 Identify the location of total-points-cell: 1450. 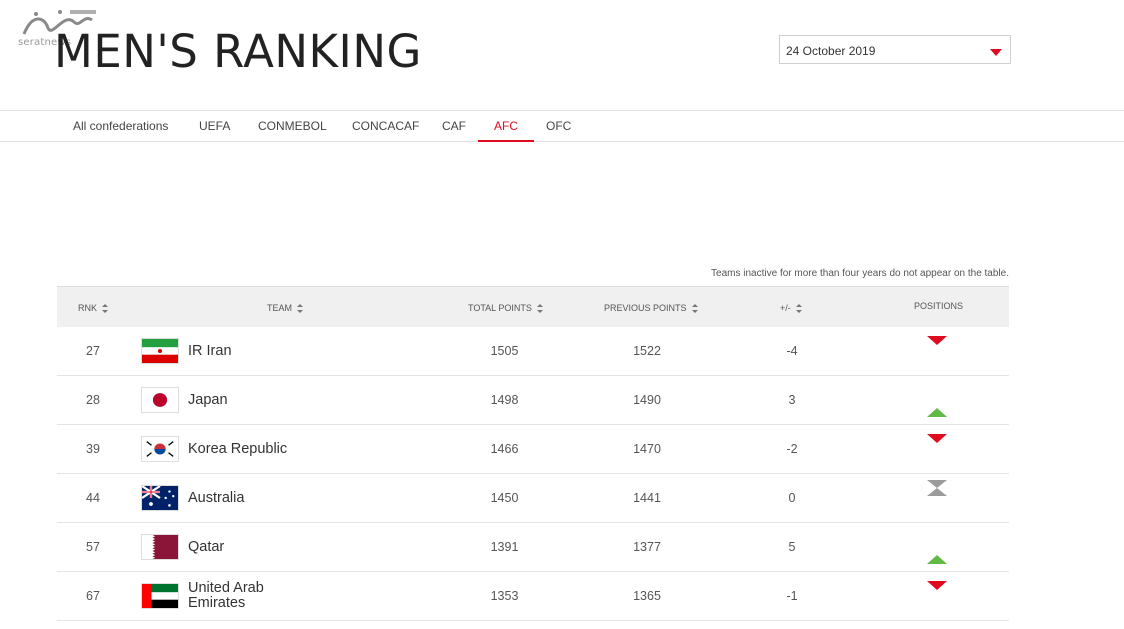
(504, 498).